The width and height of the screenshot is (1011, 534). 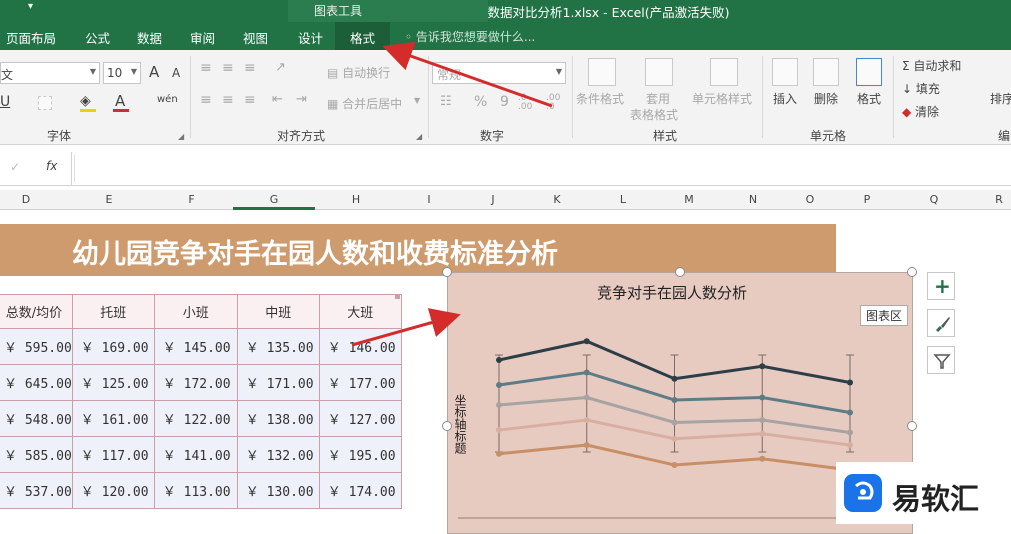 I want to click on arrow-to-chart-area, so click(x=406, y=327).